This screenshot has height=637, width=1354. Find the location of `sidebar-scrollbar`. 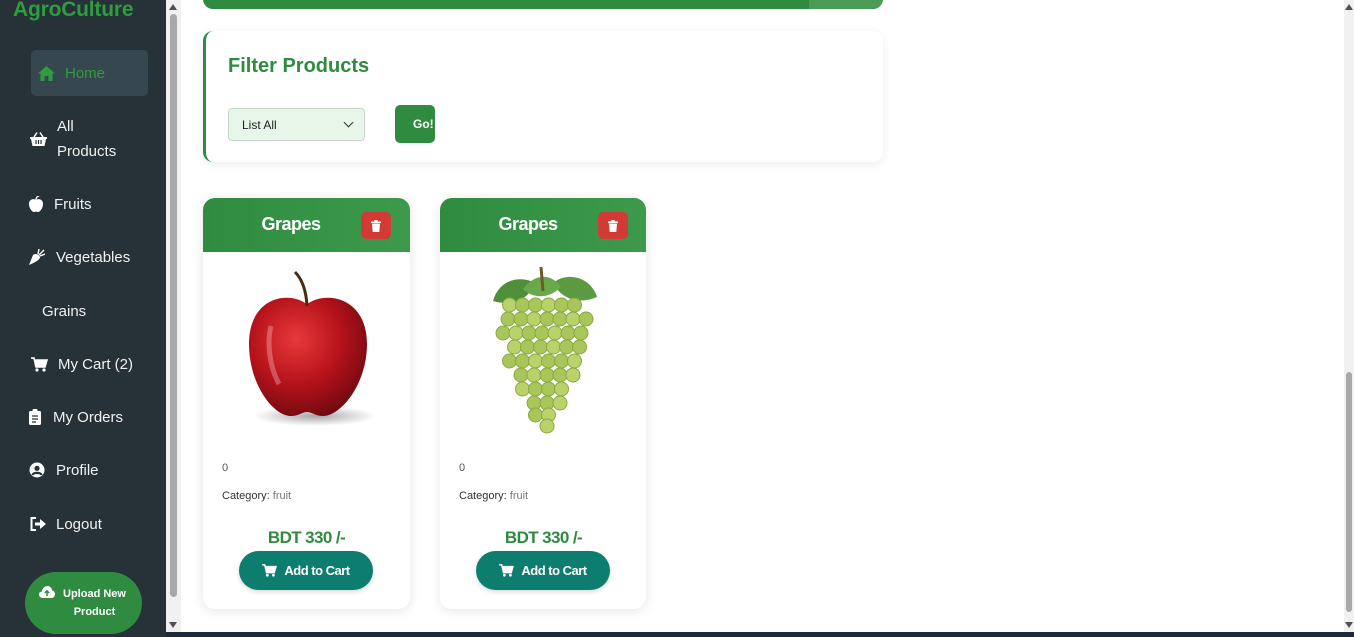

sidebar-scrollbar is located at coordinates (173, 318).